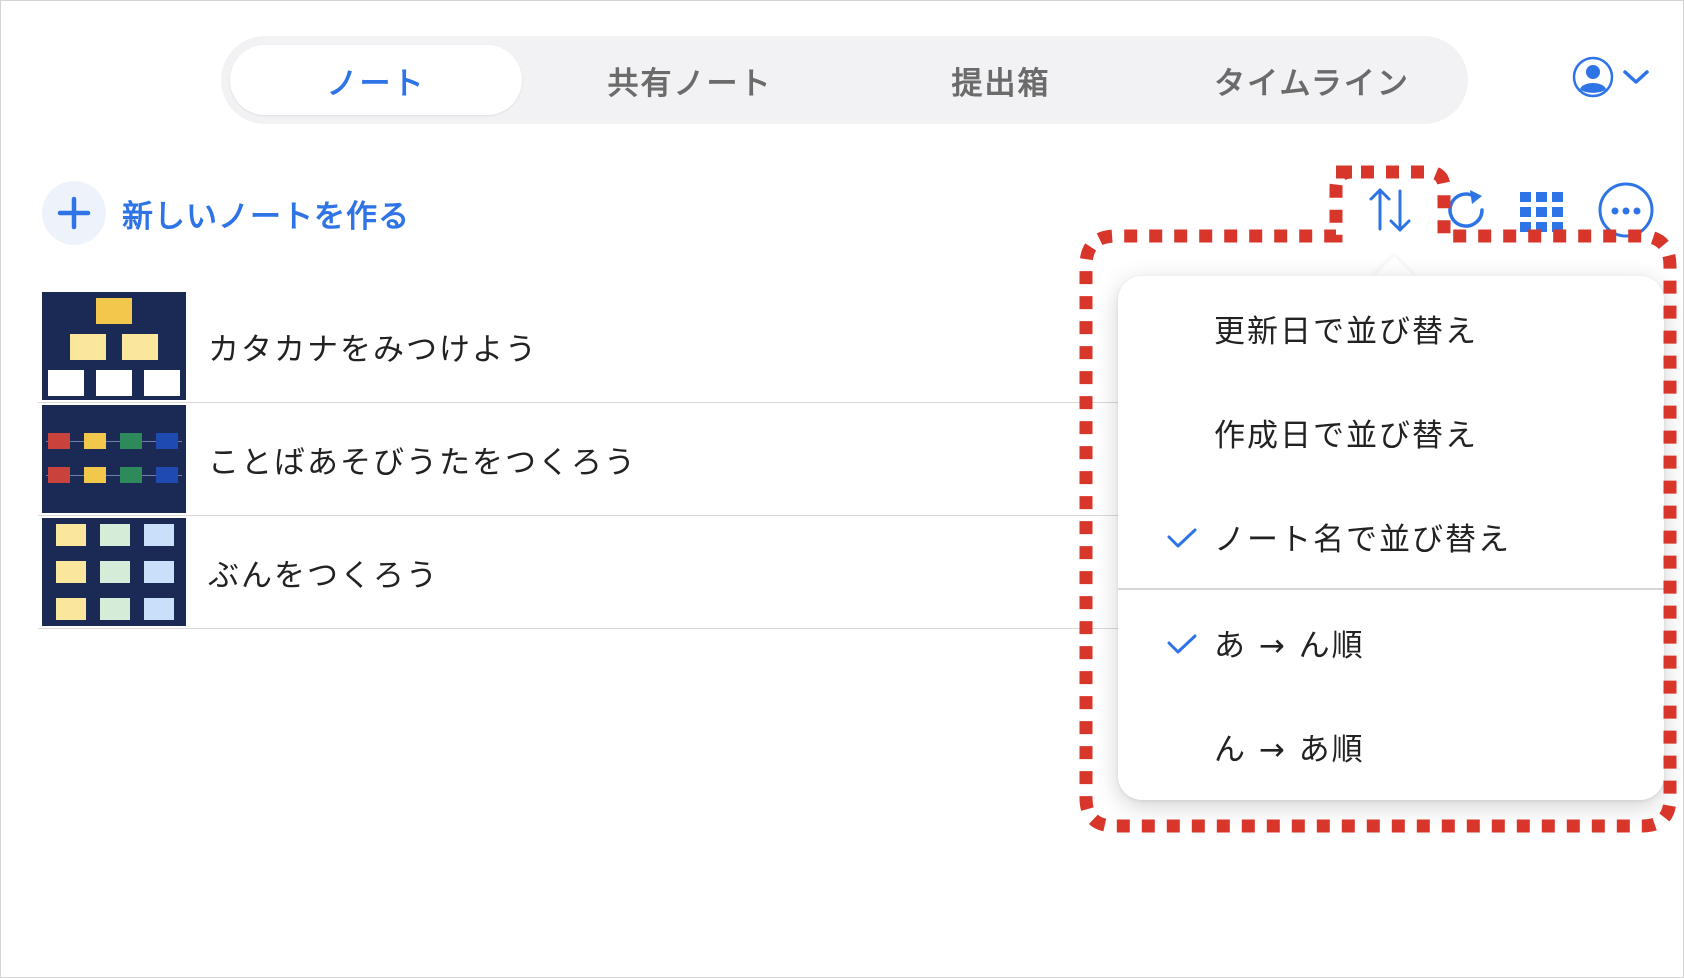 This screenshot has width=1684, height=978. I want to click on tab-notes: ノート, so click(376, 80).